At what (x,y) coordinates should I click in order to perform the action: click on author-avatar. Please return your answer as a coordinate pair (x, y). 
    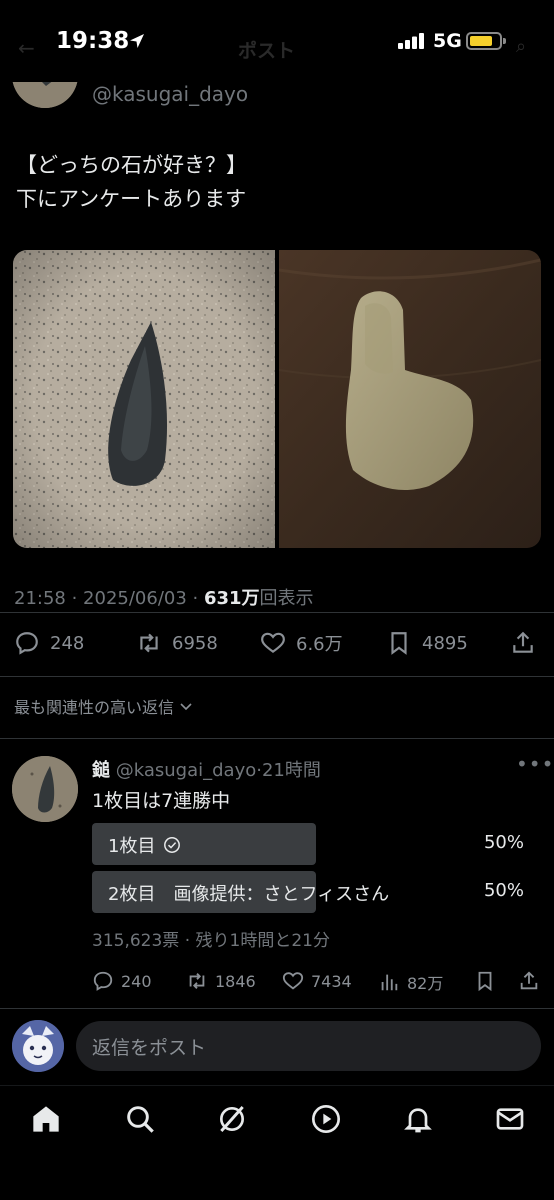
    Looking at the image, I should click on (45, 95).